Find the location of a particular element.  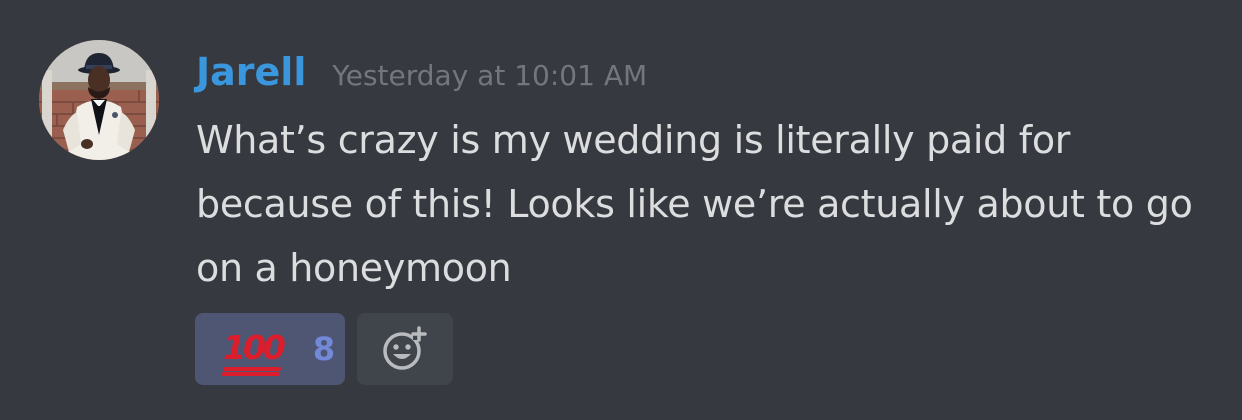

message-header: Jarell Yesterday at 10:01 AM is located at coordinates (421, 76).